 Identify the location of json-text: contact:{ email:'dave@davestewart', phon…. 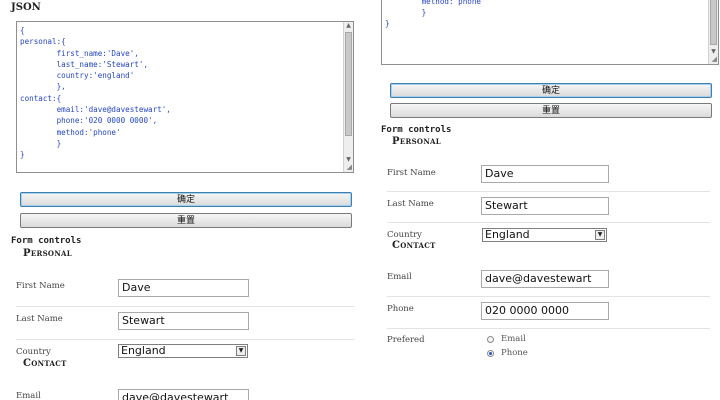
(435, 14).